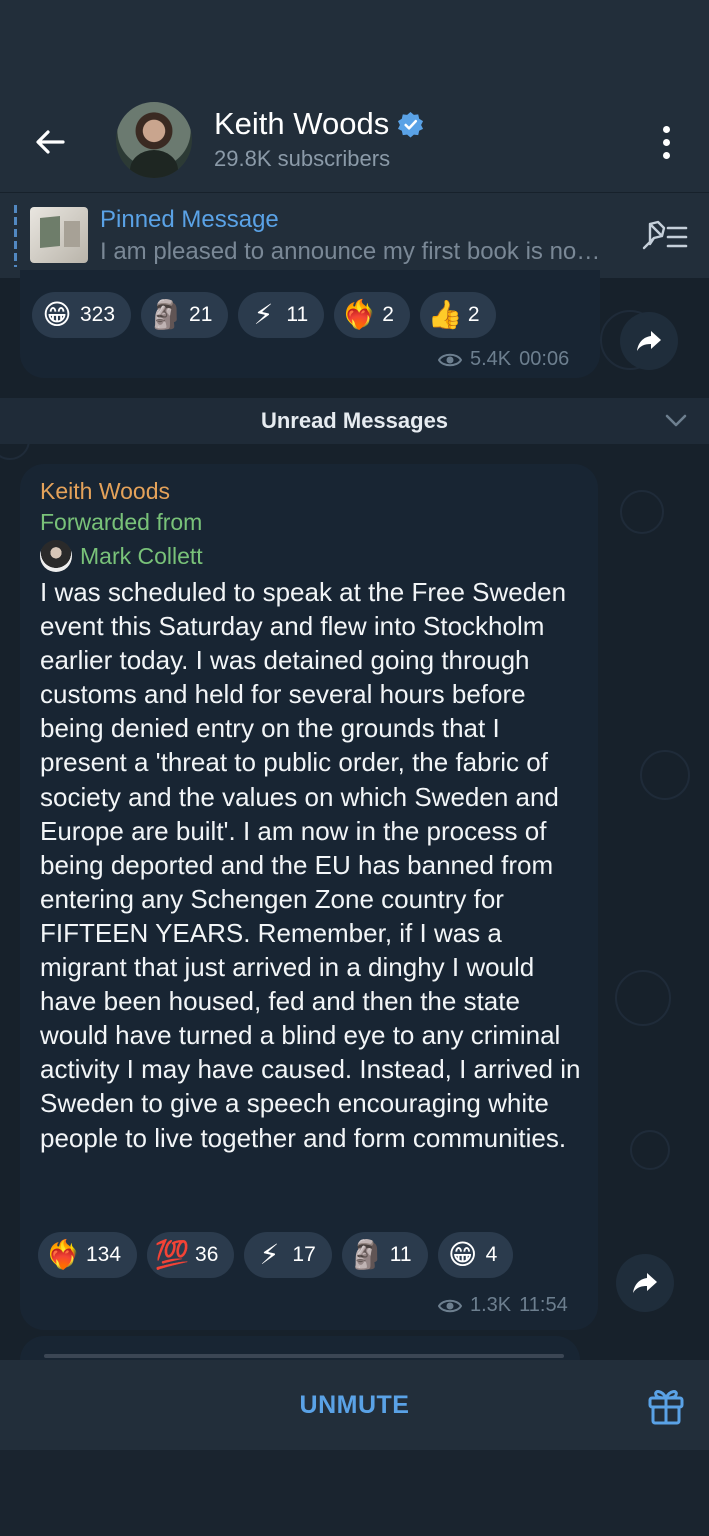 Image resolution: width=709 pixels, height=1536 pixels. I want to click on more-options-button, so click(666, 142).